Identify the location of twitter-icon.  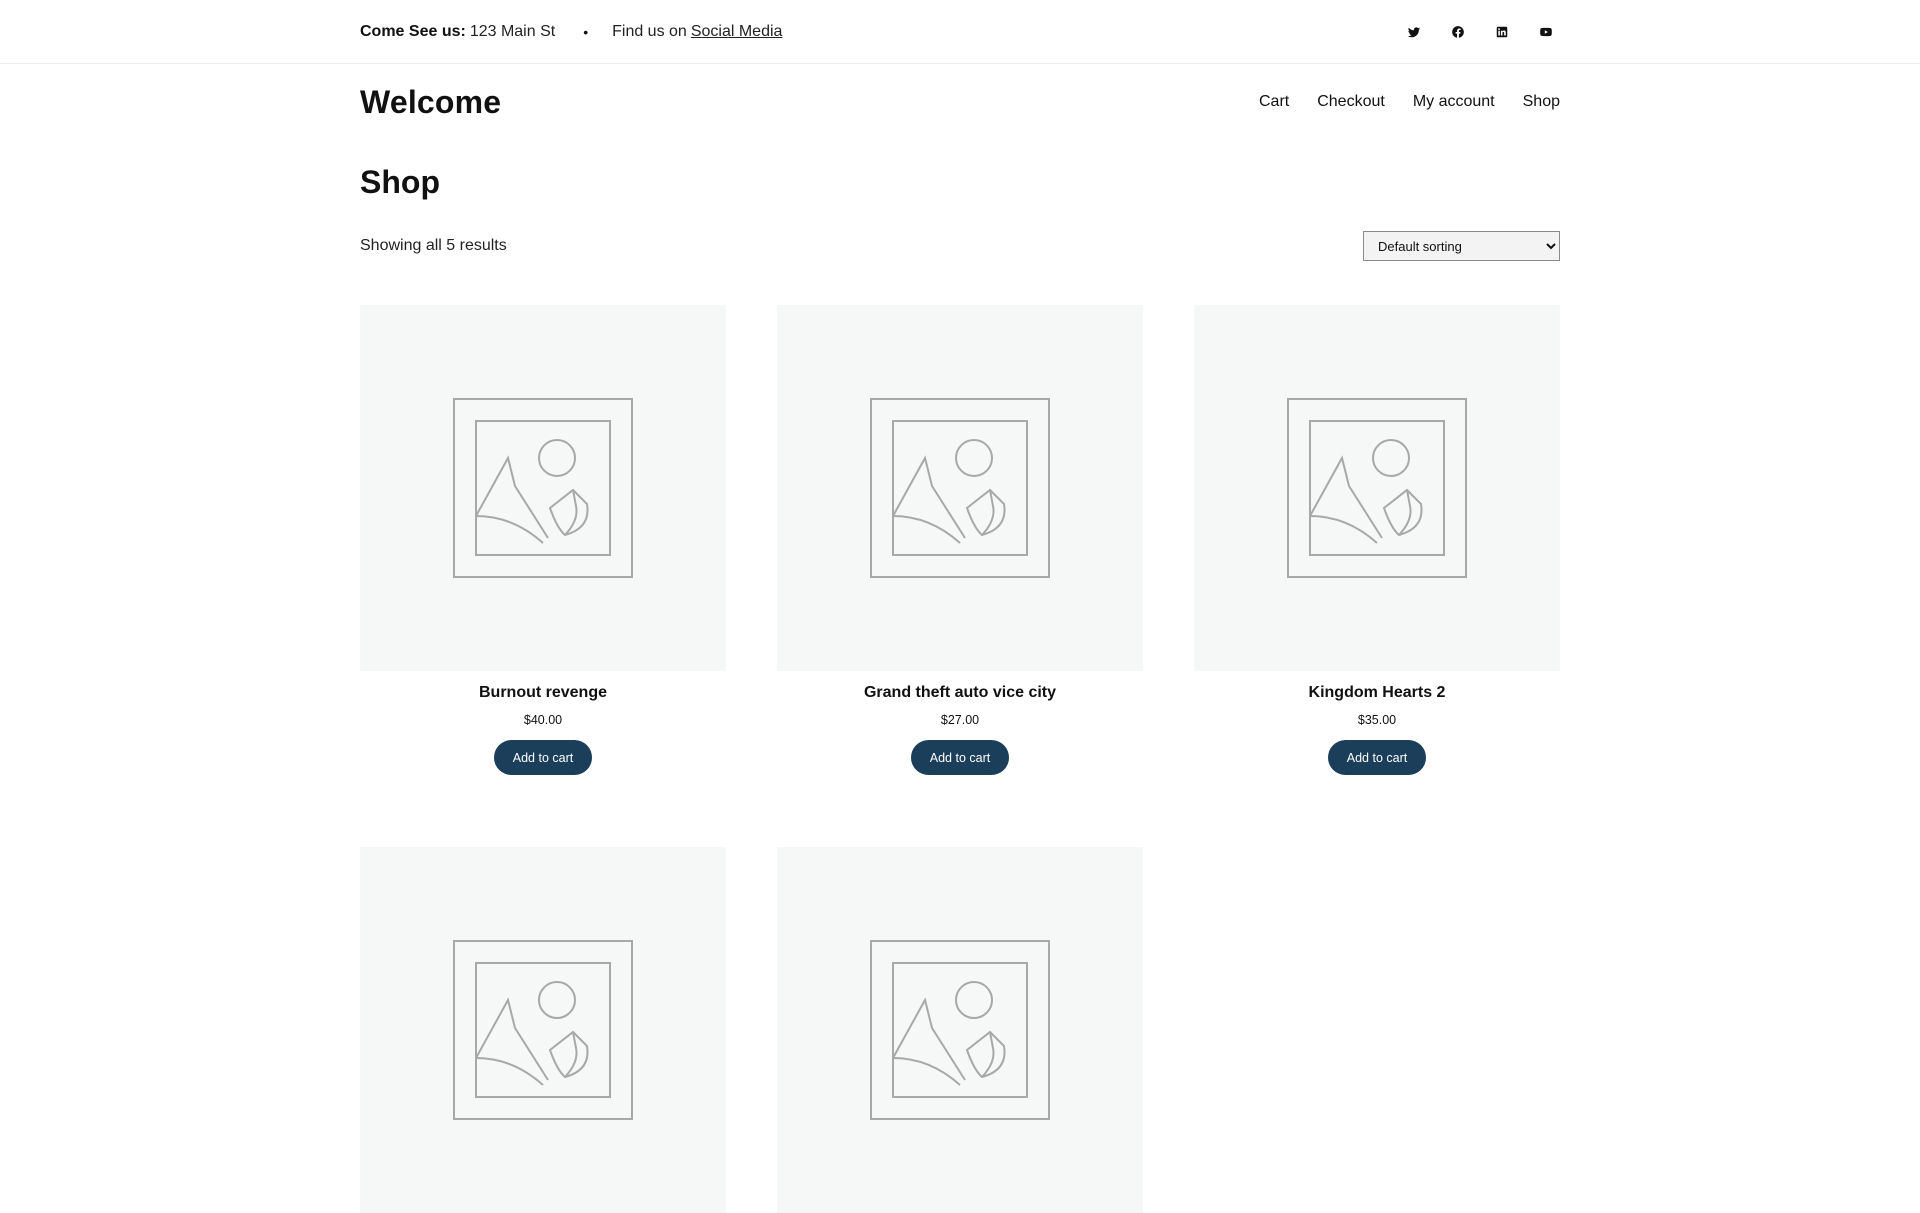
(1414, 32).